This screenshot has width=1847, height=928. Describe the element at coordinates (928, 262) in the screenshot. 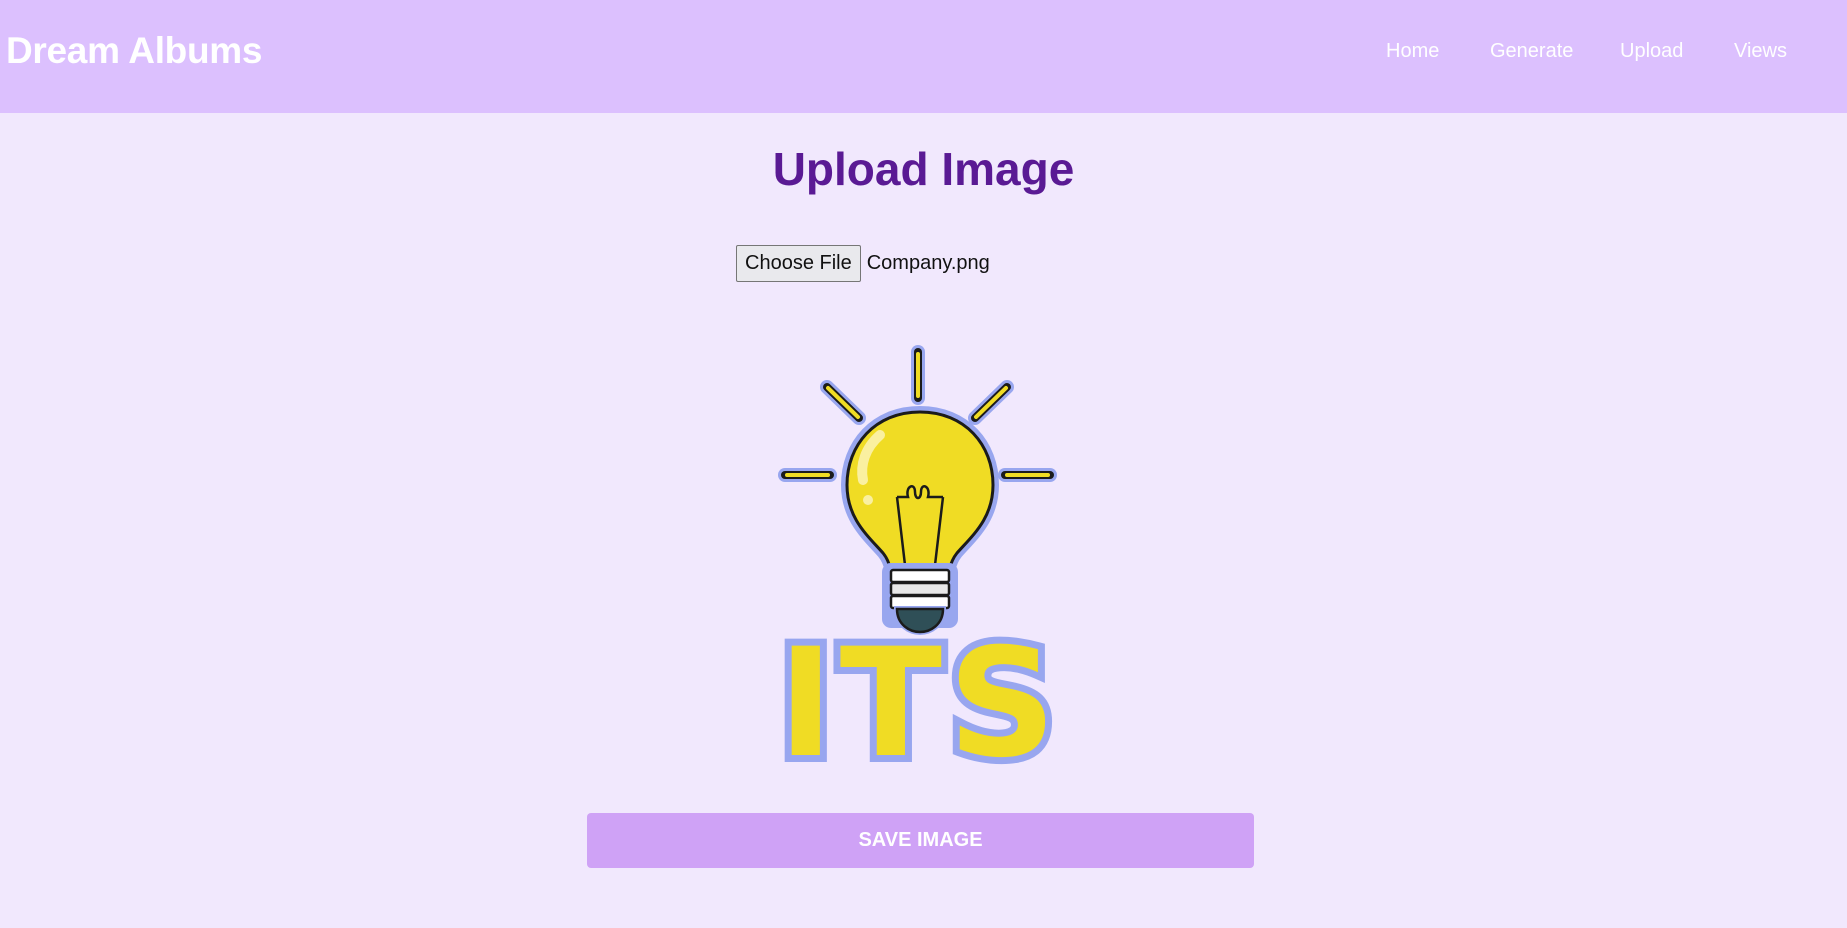

I see `selected-file-name: Company.png` at that location.